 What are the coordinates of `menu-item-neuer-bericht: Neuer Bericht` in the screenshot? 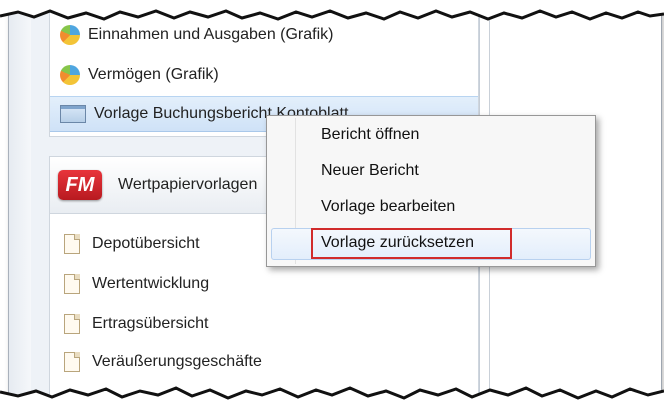 It's located at (370, 171).